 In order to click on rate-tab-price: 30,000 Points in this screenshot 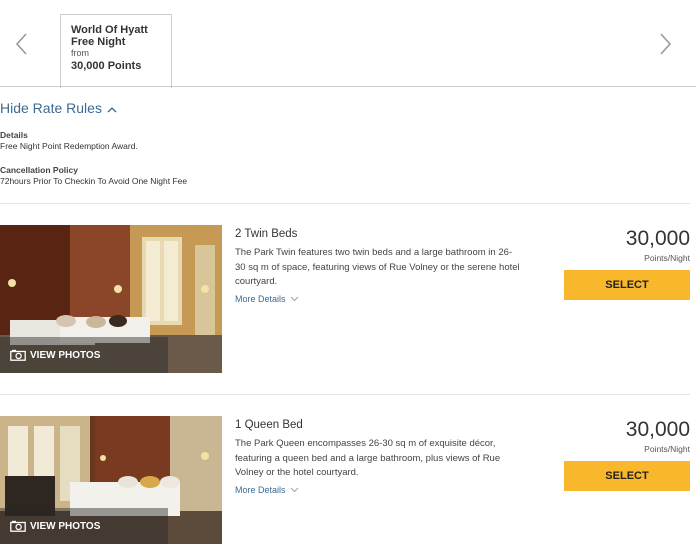, I will do `click(106, 66)`.